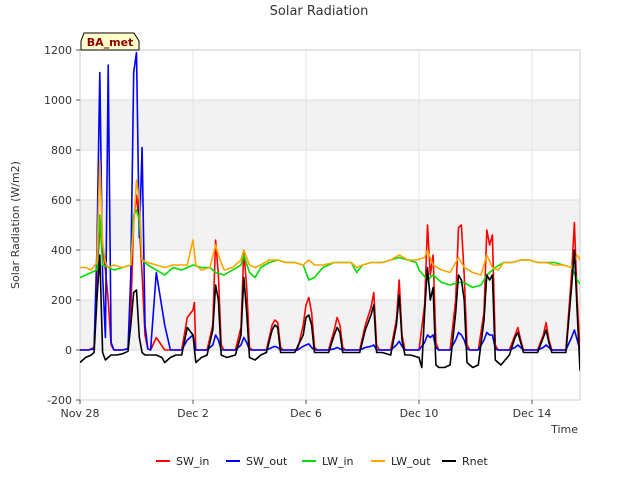 The width and height of the screenshot is (640, 480). Describe the element at coordinates (532, 413) in the screenshot. I see `x-tick-label: Dec 14` at that location.